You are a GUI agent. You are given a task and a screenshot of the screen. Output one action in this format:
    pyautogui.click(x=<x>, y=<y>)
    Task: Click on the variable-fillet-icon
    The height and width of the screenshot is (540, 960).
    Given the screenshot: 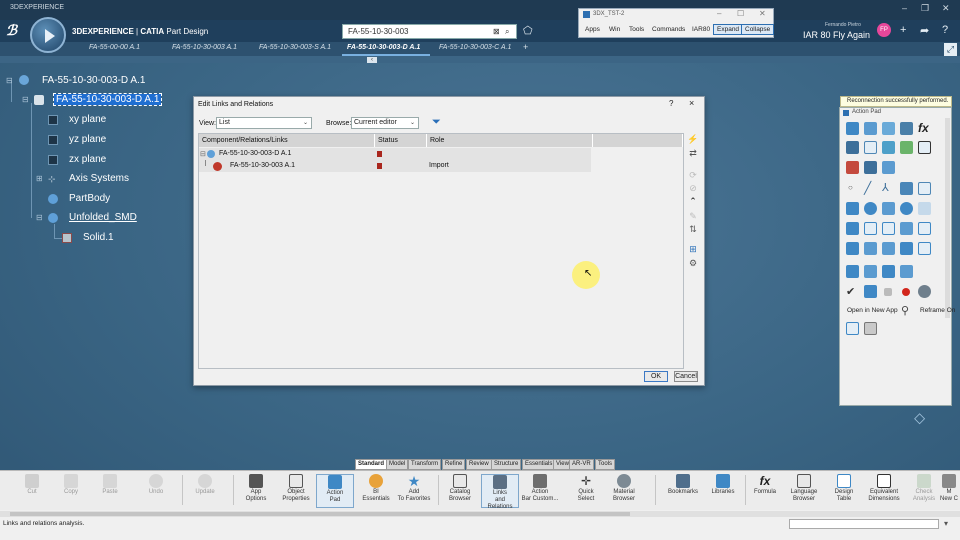 What is the action you would take?
    pyautogui.click(x=870, y=248)
    